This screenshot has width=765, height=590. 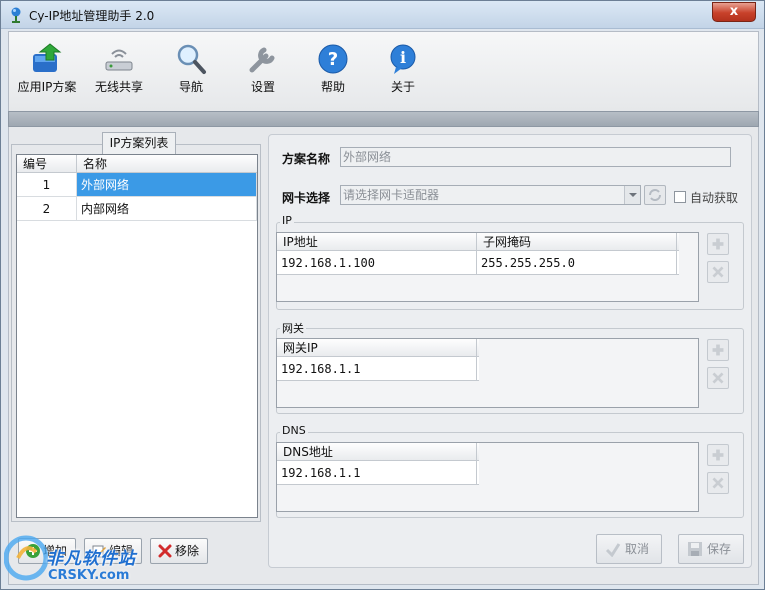 I want to click on toolbar-navigate-button: 导航, so click(x=191, y=72).